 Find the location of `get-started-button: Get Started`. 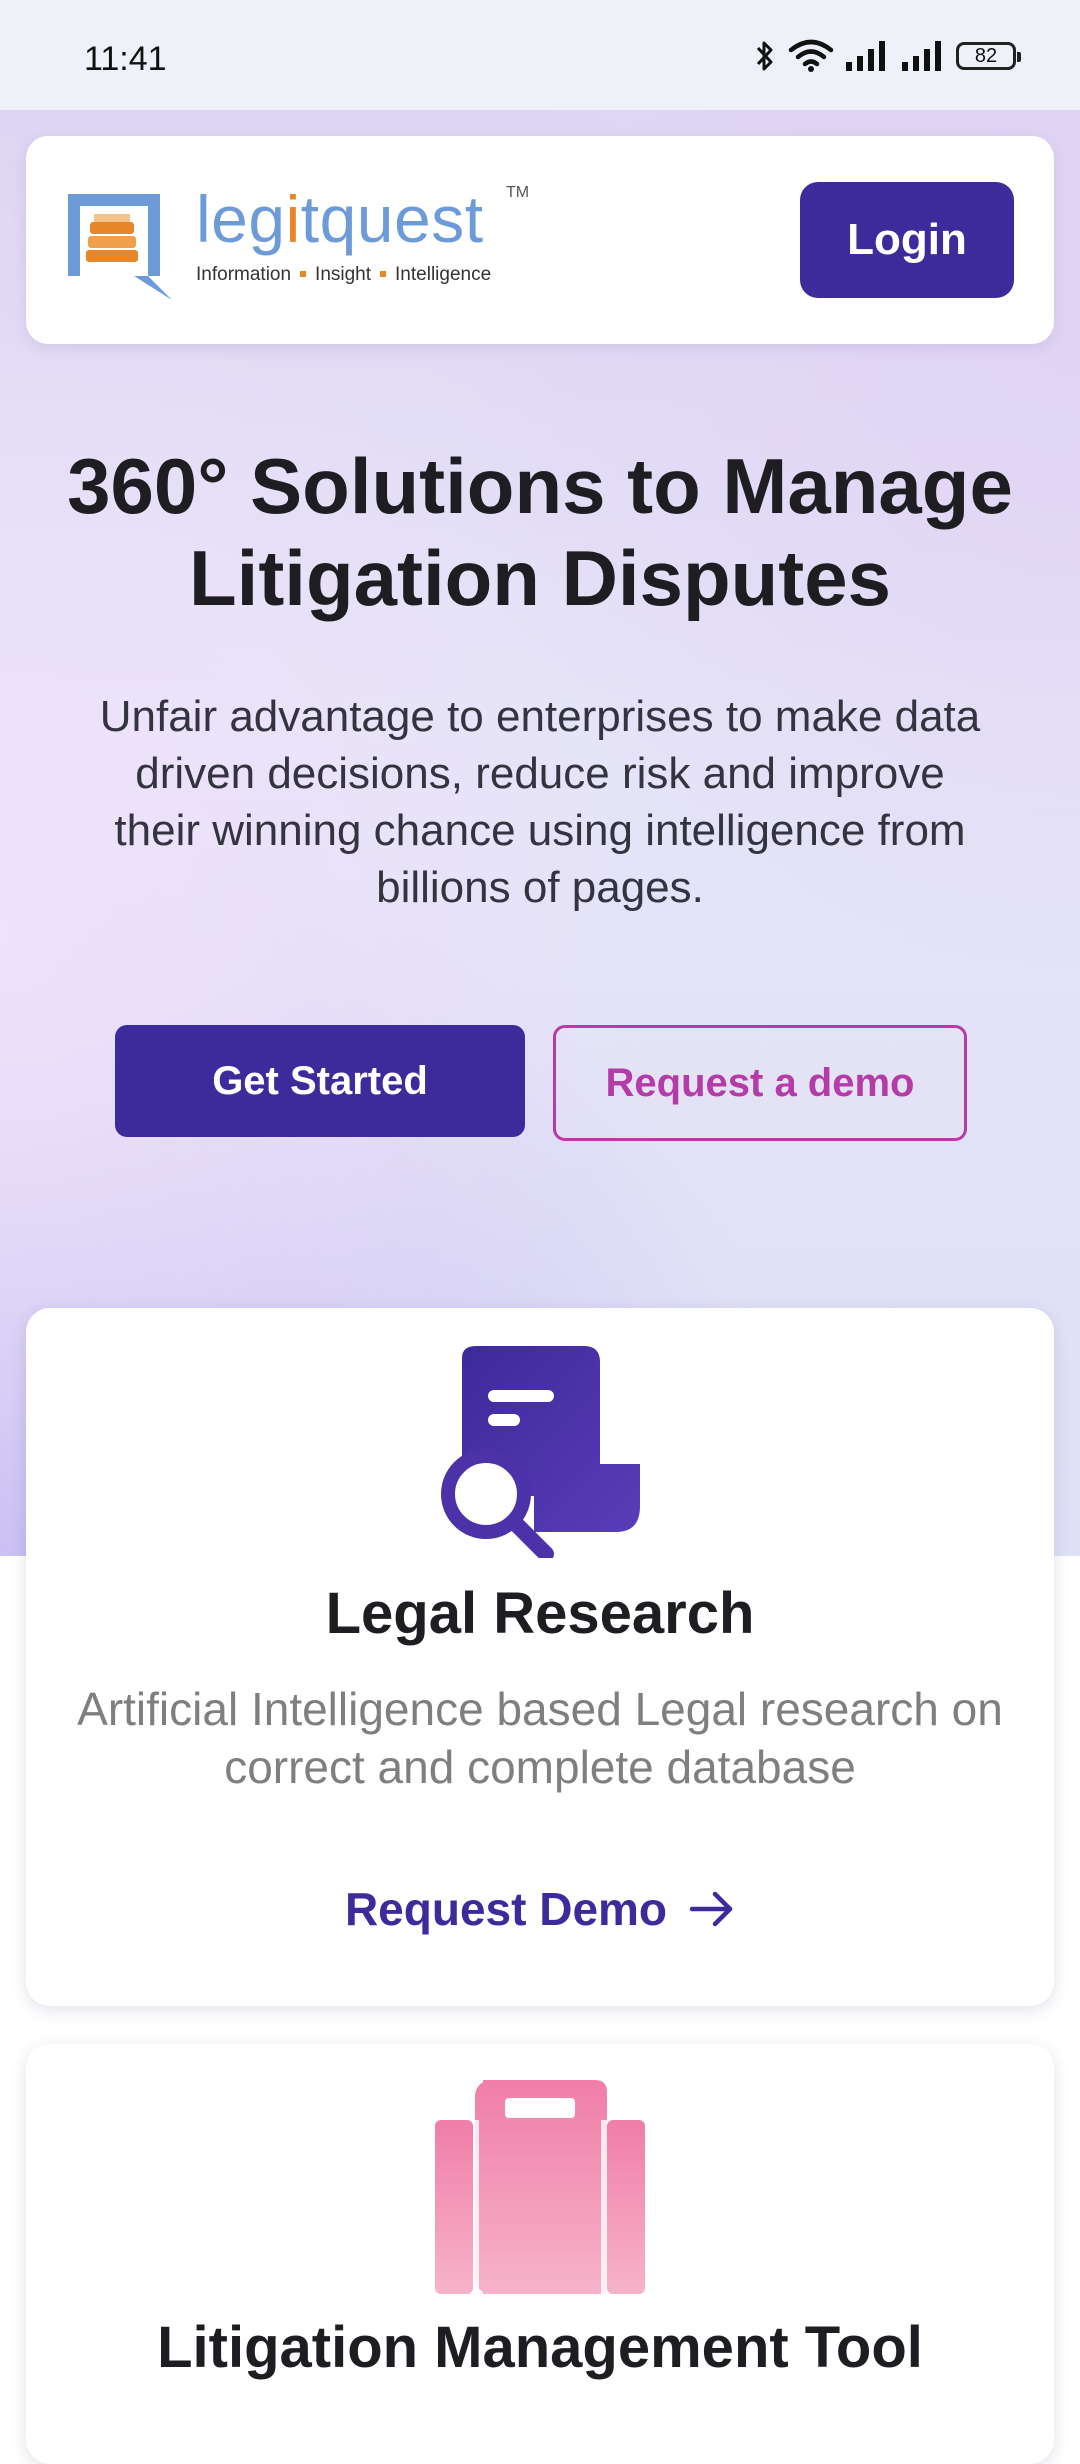

get-started-button: Get Started is located at coordinates (320, 1081).